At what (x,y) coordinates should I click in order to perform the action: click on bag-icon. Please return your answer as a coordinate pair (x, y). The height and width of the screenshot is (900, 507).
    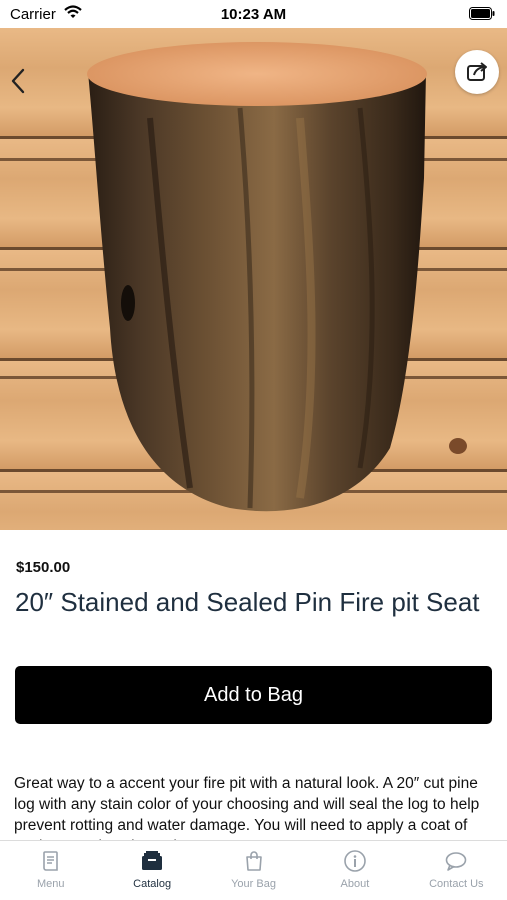
    Looking at the image, I should click on (253, 861).